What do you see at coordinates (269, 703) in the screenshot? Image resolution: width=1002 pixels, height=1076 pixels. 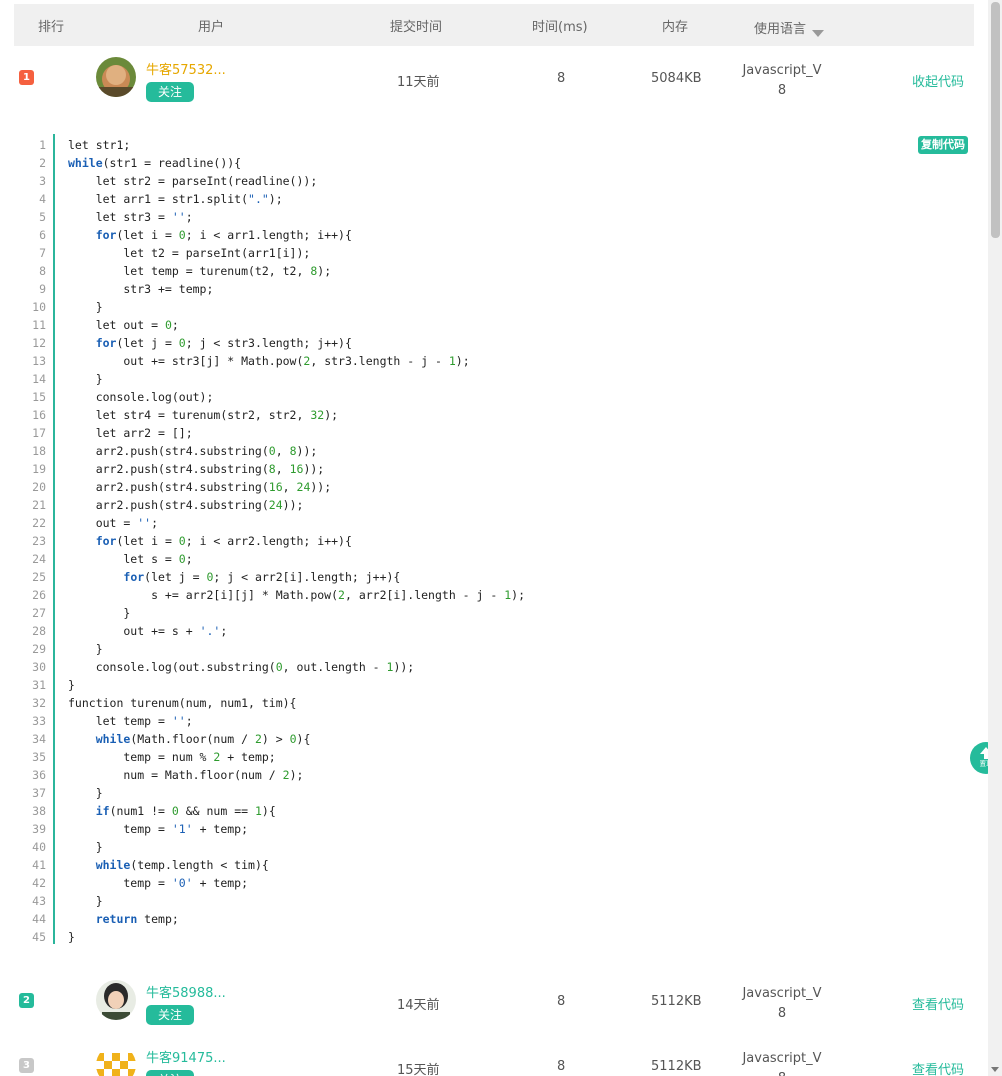 I see `code-line: 32 function turenum(num, num1, tim){` at bounding box center [269, 703].